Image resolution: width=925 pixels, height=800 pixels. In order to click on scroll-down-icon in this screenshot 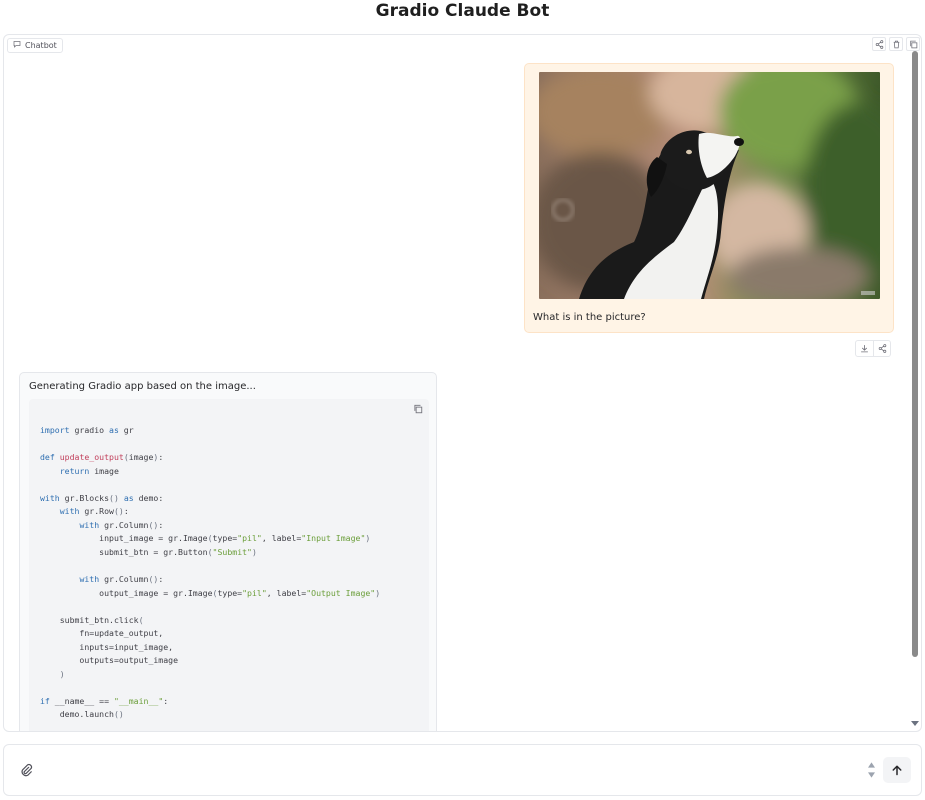, I will do `click(915, 723)`.